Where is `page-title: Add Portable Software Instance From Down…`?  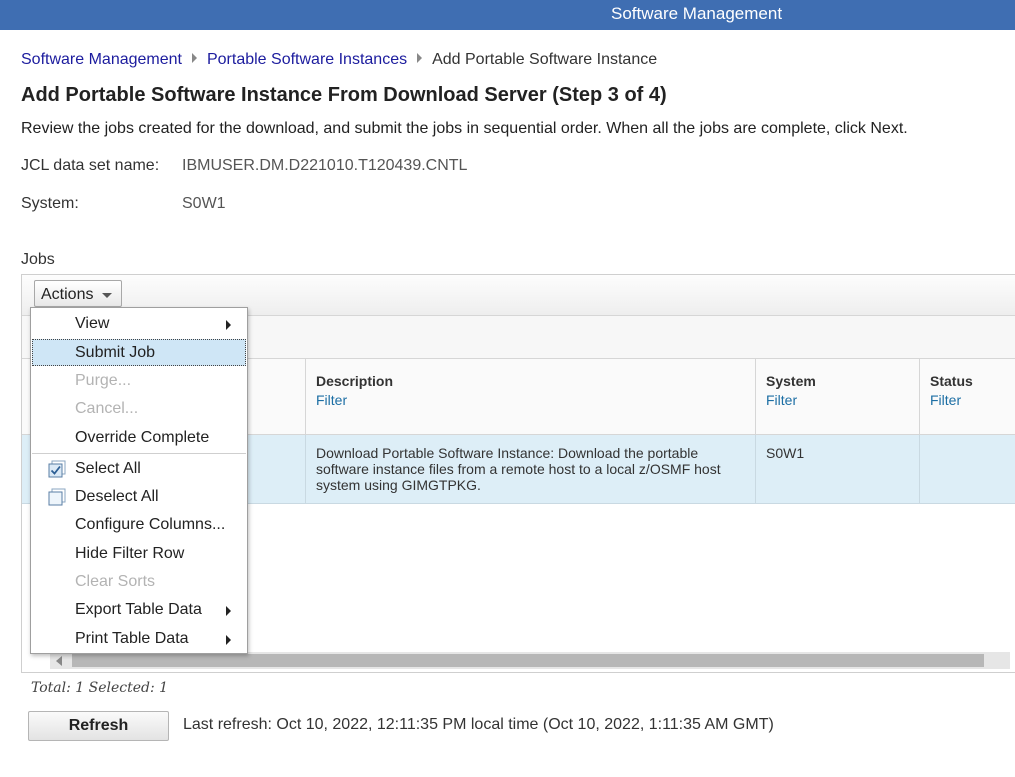 page-title: Add Portable Software Instance From Down… is located at coordinates (344, 95).